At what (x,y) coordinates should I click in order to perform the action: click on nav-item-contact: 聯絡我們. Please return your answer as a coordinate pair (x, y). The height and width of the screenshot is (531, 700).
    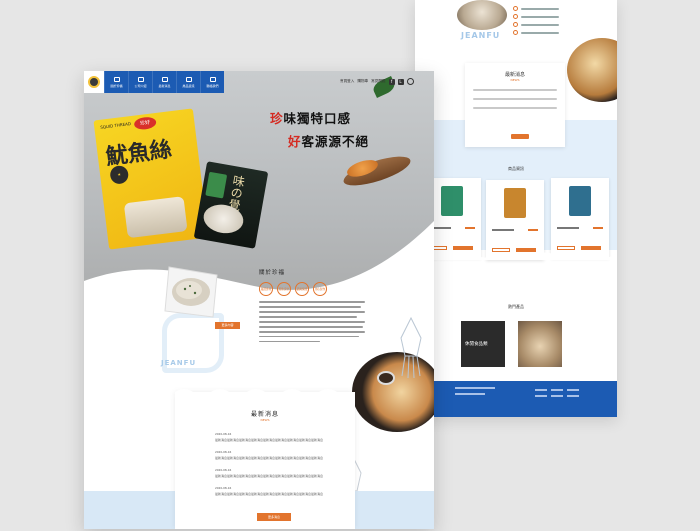
    Looking at the image, I should click on (212, 82).